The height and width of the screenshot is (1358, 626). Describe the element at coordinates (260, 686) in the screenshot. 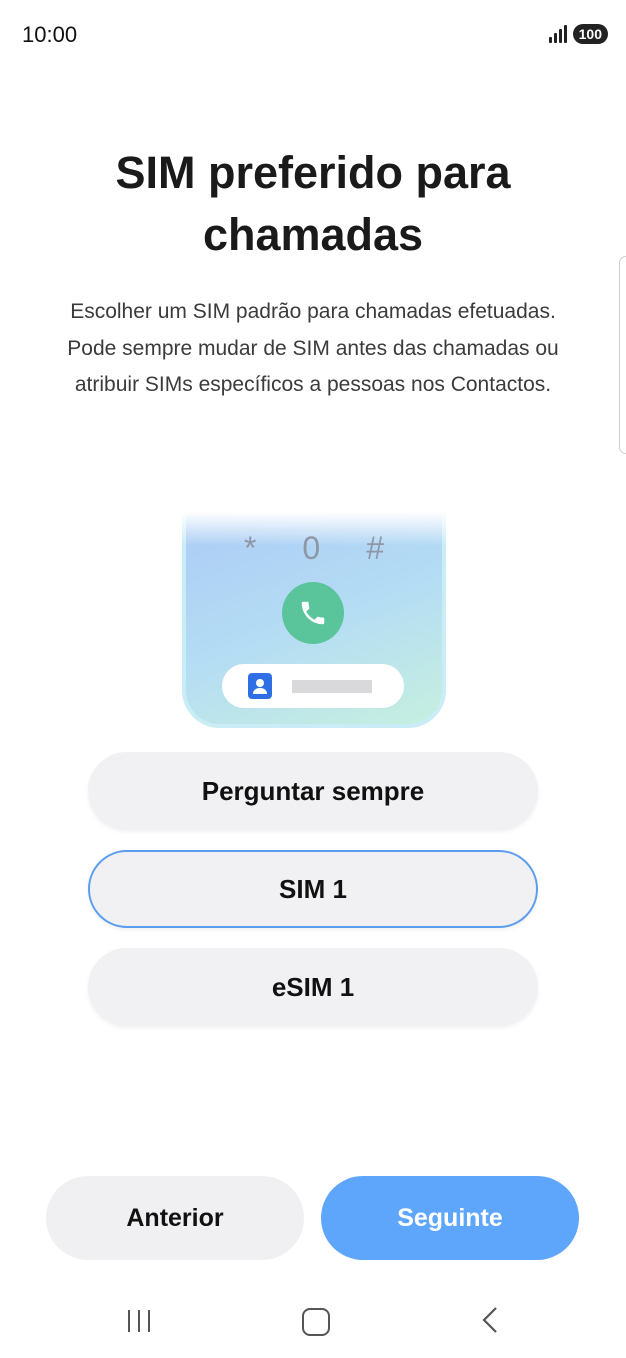

I see `contact-icon` at that location.